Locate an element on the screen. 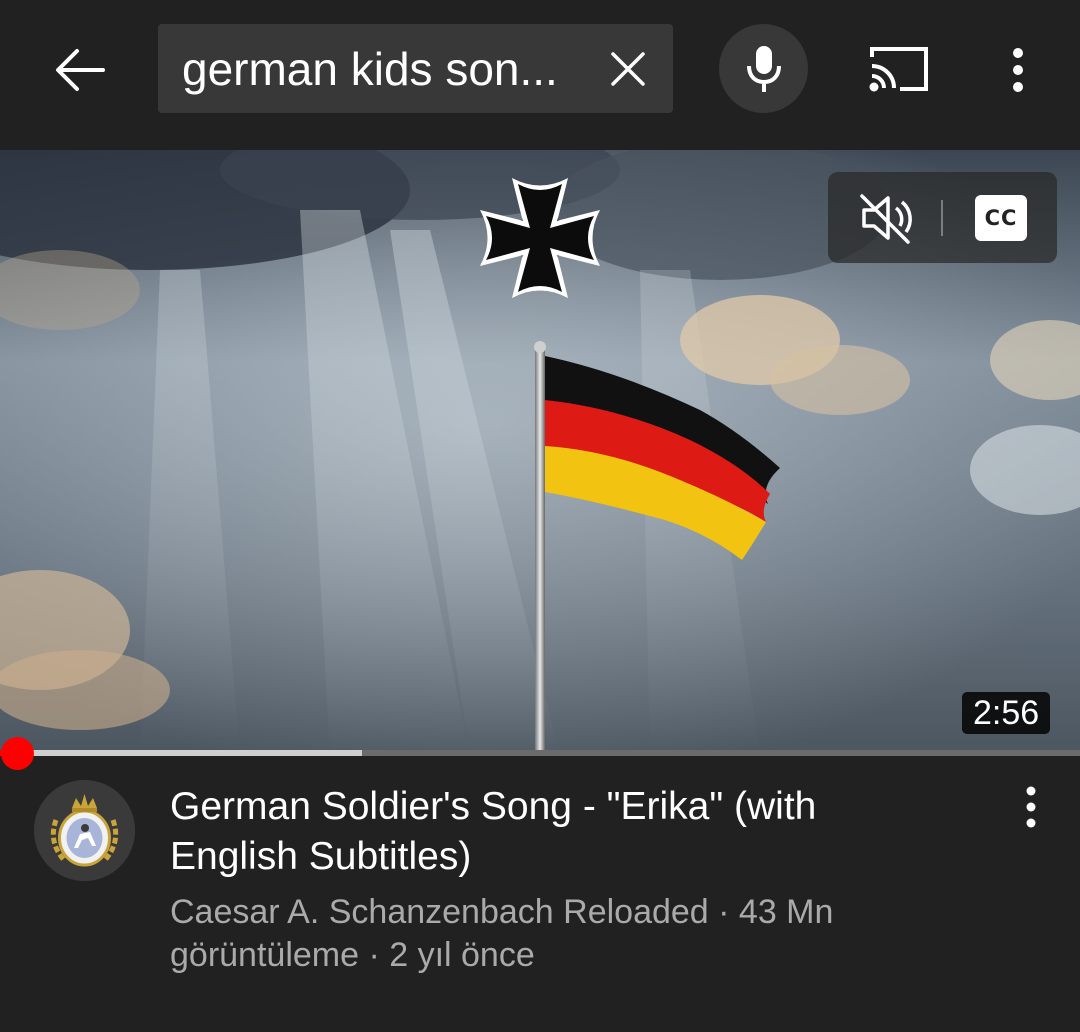 Image resolution: width=1080 pixels, height=1032 pixels. channel-avatar is located at coordinates (84, 830).